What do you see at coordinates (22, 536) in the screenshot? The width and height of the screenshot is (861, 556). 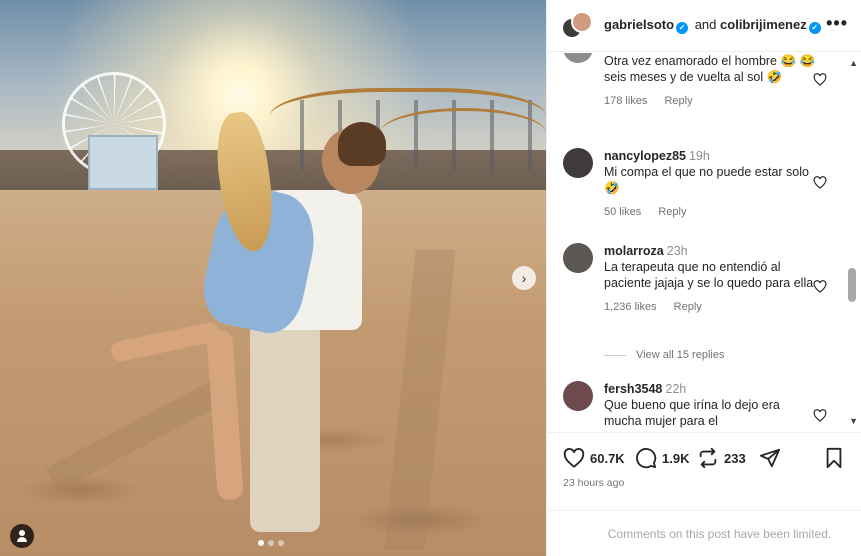 I see `tagged-users-icon` at bounding box center [22, 536].